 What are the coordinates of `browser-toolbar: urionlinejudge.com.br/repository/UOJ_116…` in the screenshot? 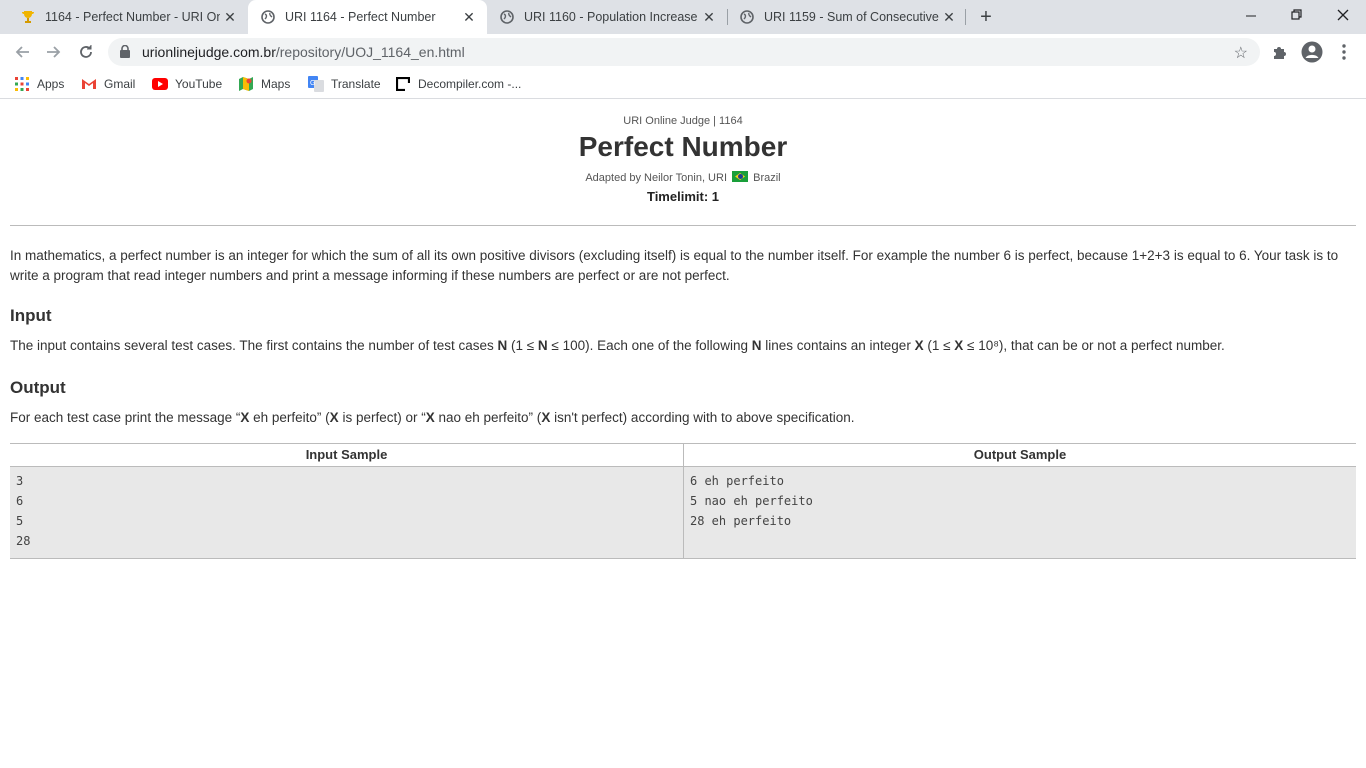 It's located at (683, 52).